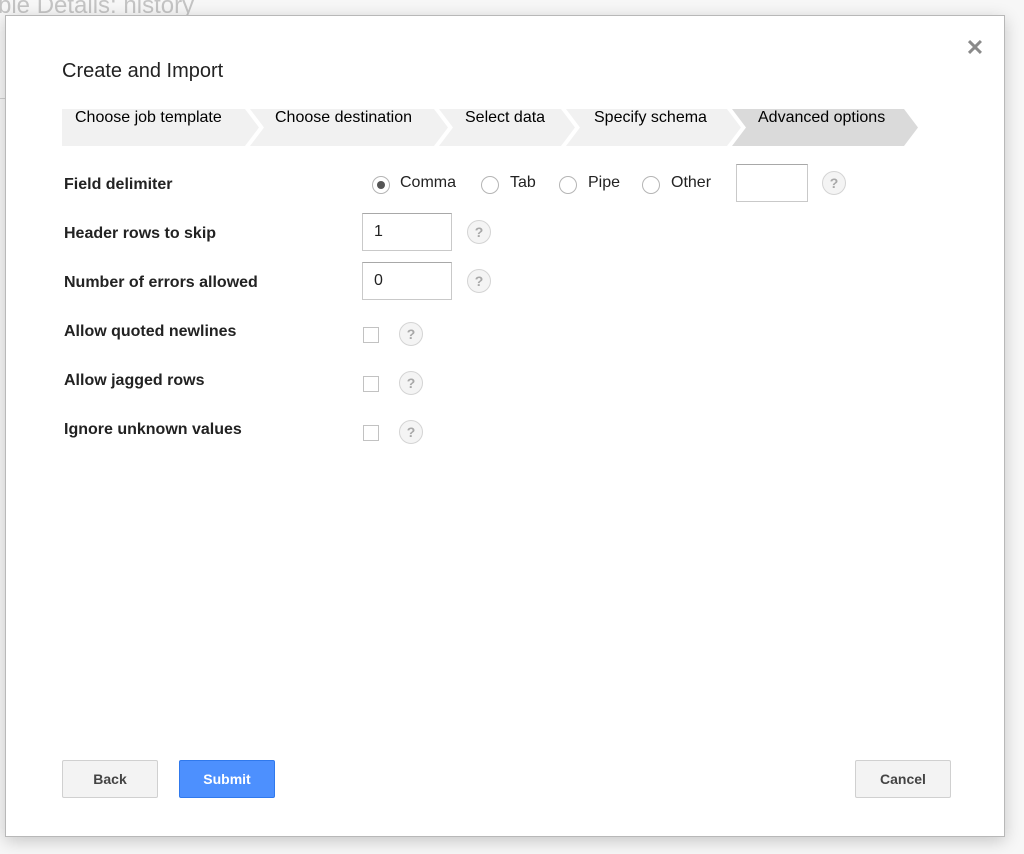 The height and width of the screenshot is (854, 1024). What do you see at coordinates (411, 334) in the screenshot?
I see `quoted-newlines-help-icon: ?` at bounding box center [411, 334].